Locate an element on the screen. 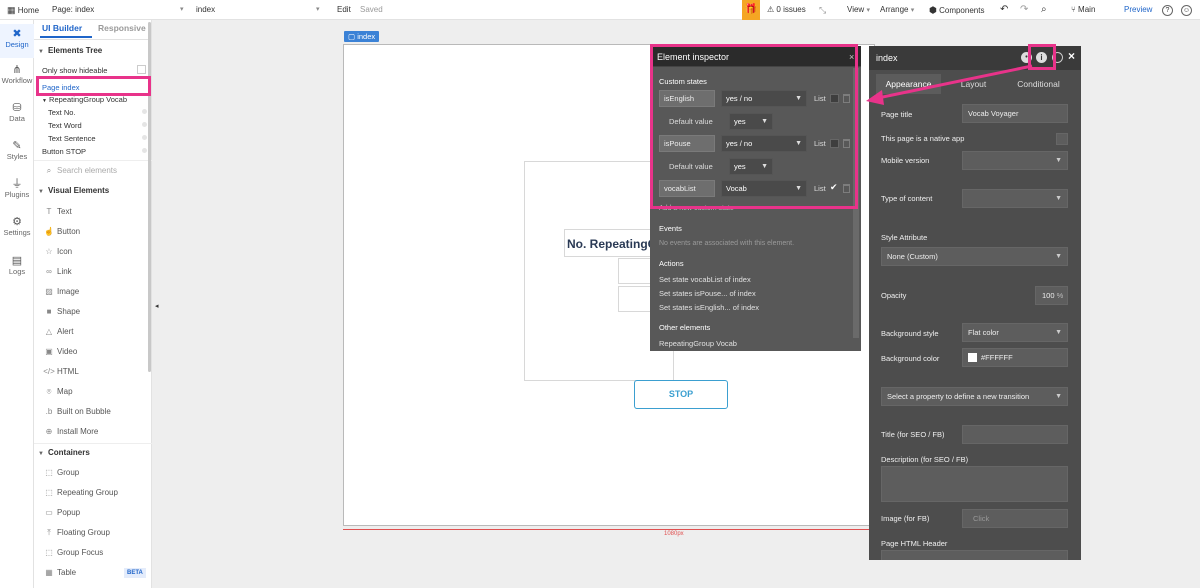 This screenshot has width=1200, height=588. tree-item-button-stop: Button STOP is located at coordinates (64, 151).